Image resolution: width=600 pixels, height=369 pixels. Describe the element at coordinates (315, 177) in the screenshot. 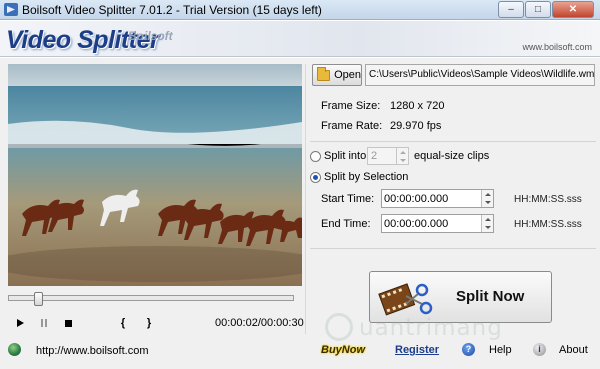

I see `split-by-selection-radio` at that location.